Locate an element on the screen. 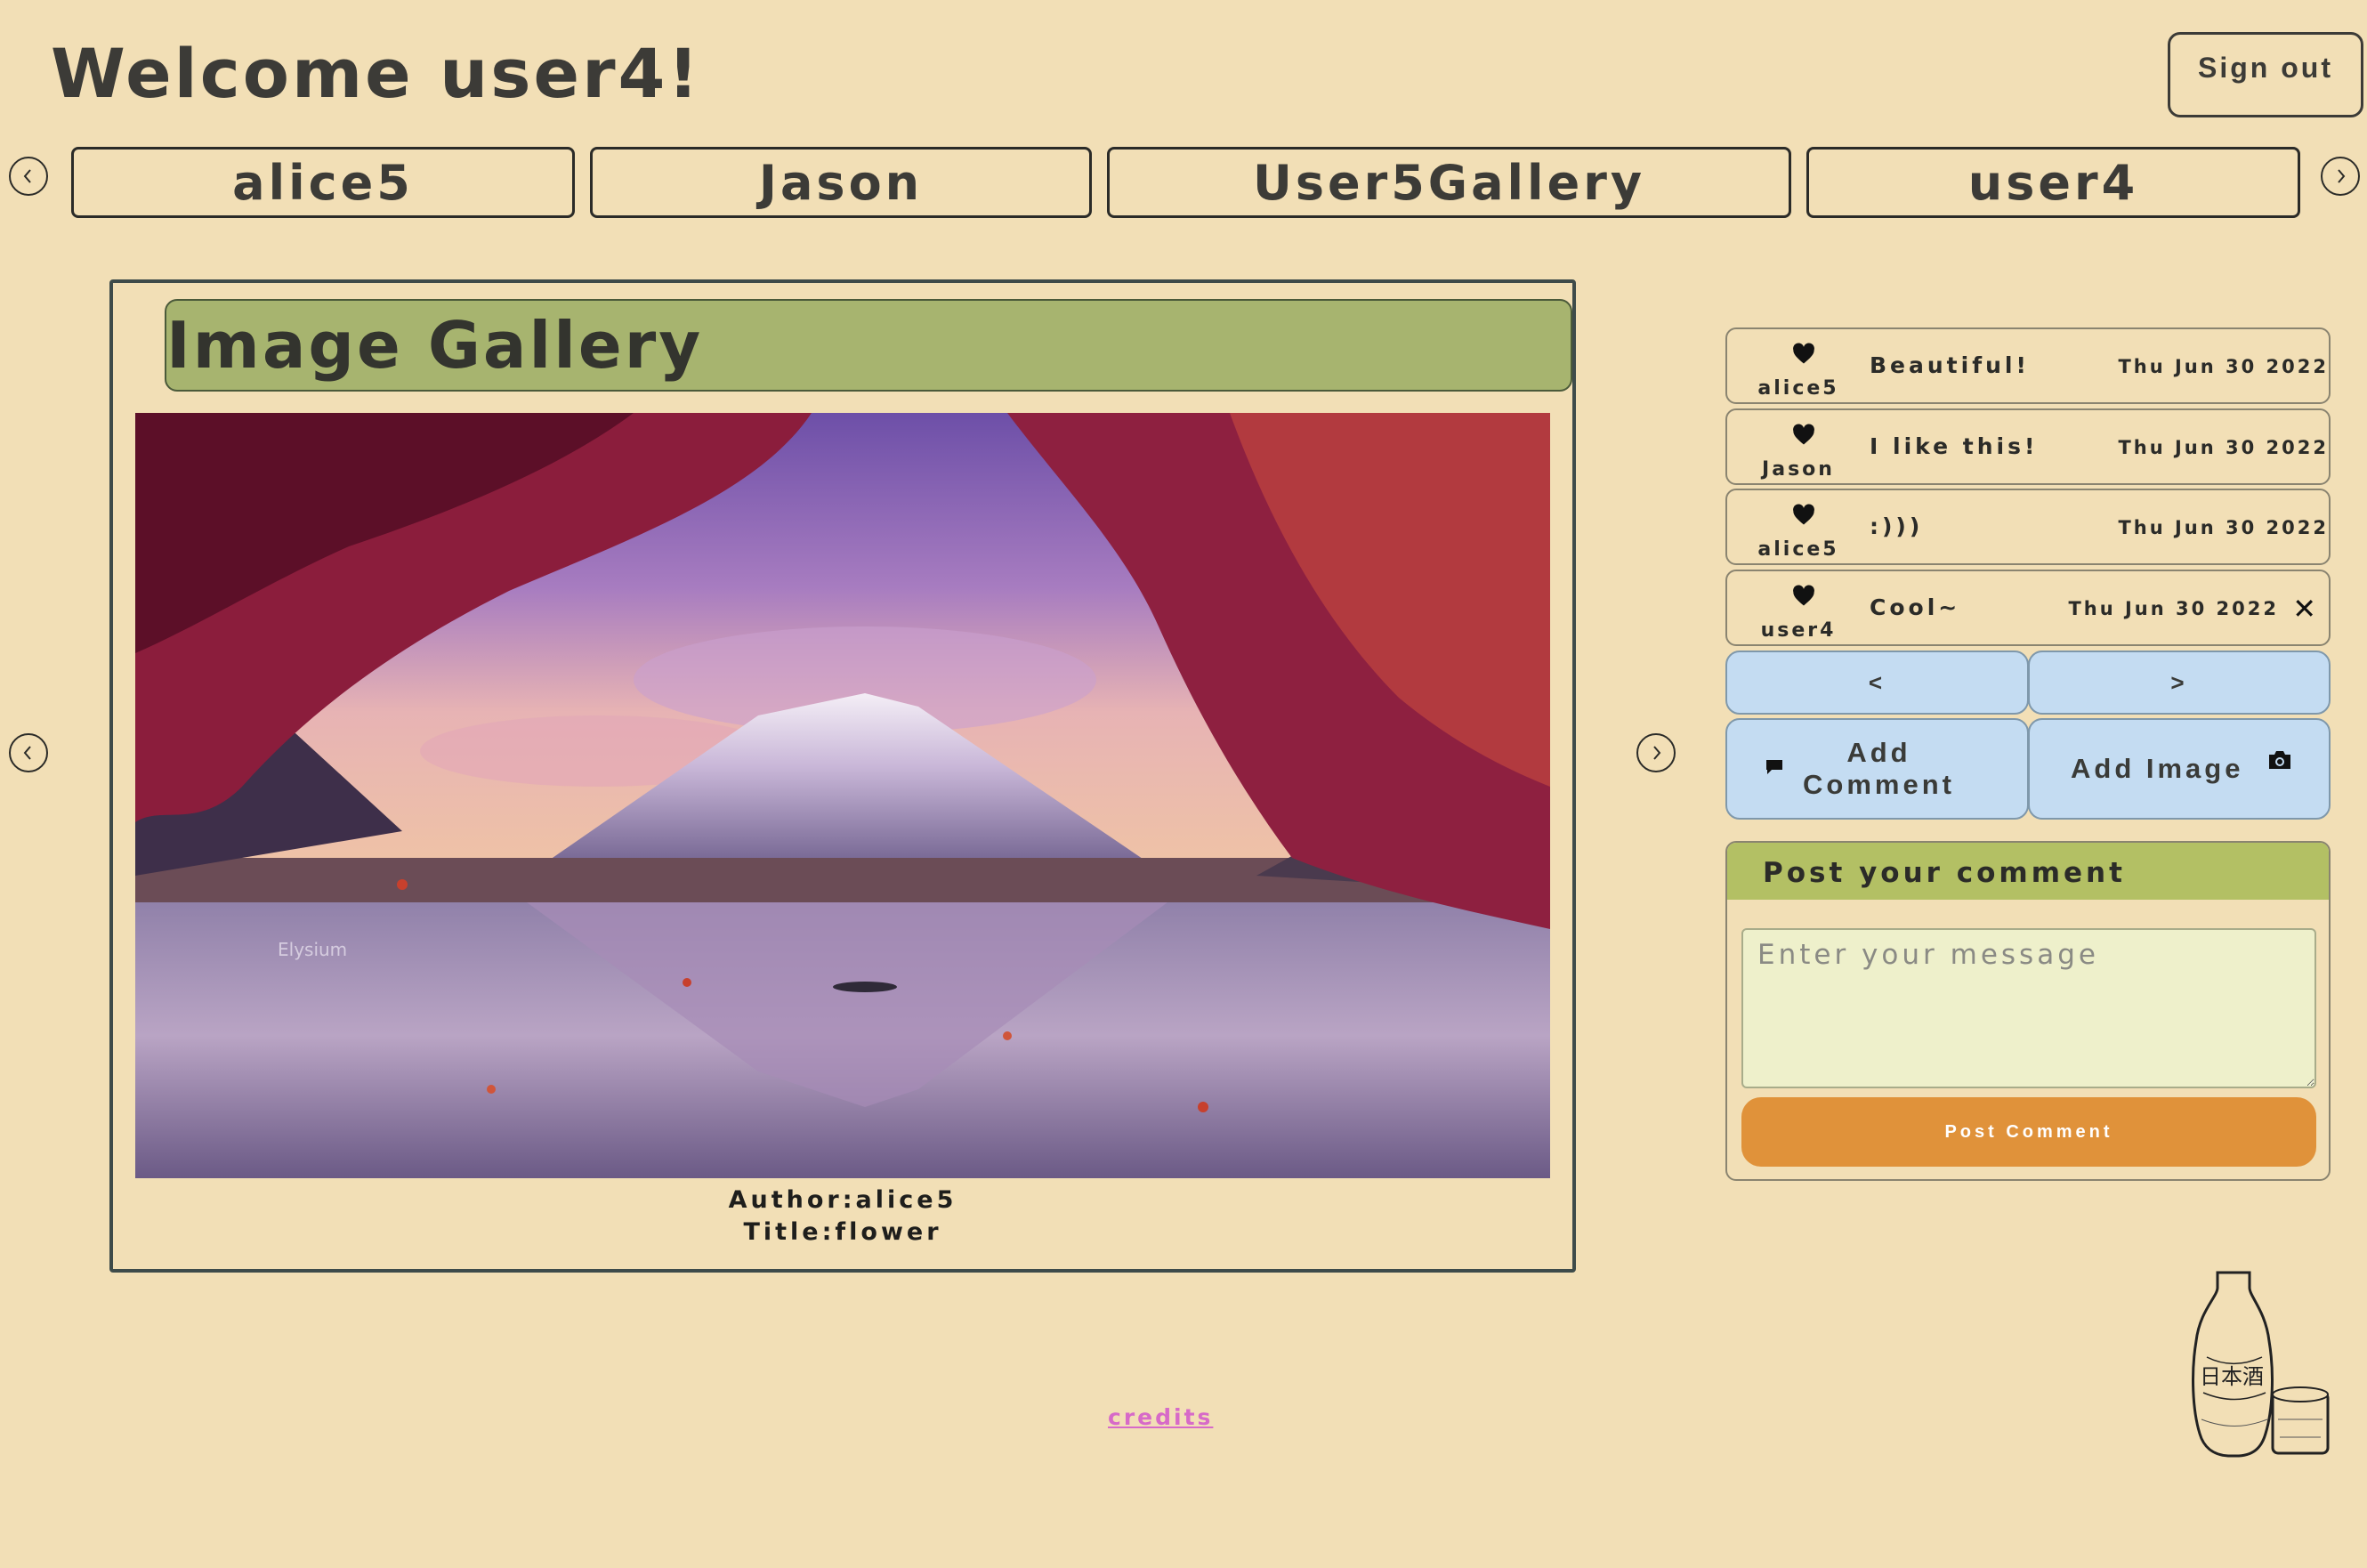 This screenshot has height=1568, width=2367. welcome-heading: Welcome user4! is located at coordinates (377, 73).